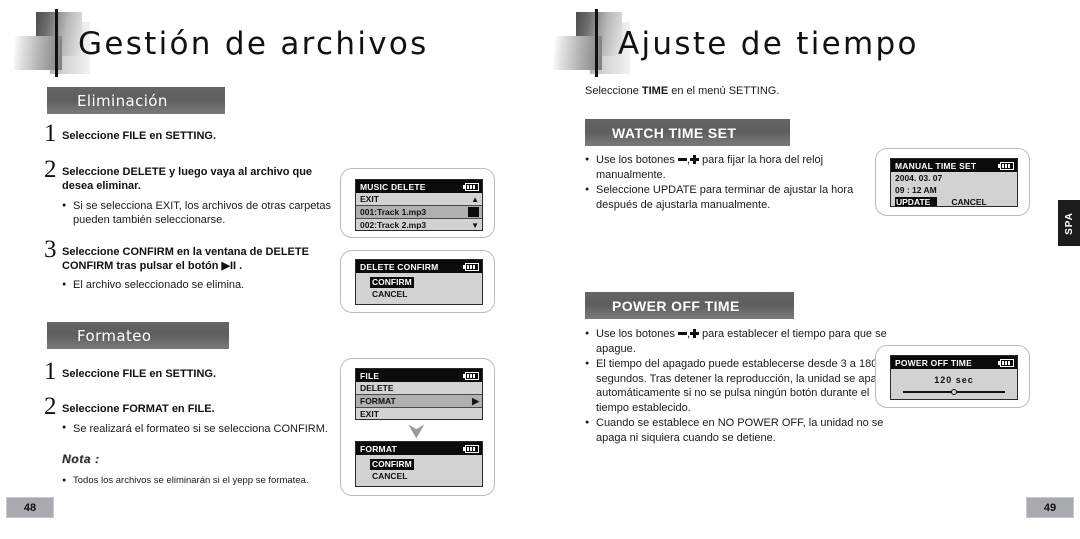 The height and width of the screenshot is (539, 1080). I want to click on lcd-row: DELETE, so click(419, 388).